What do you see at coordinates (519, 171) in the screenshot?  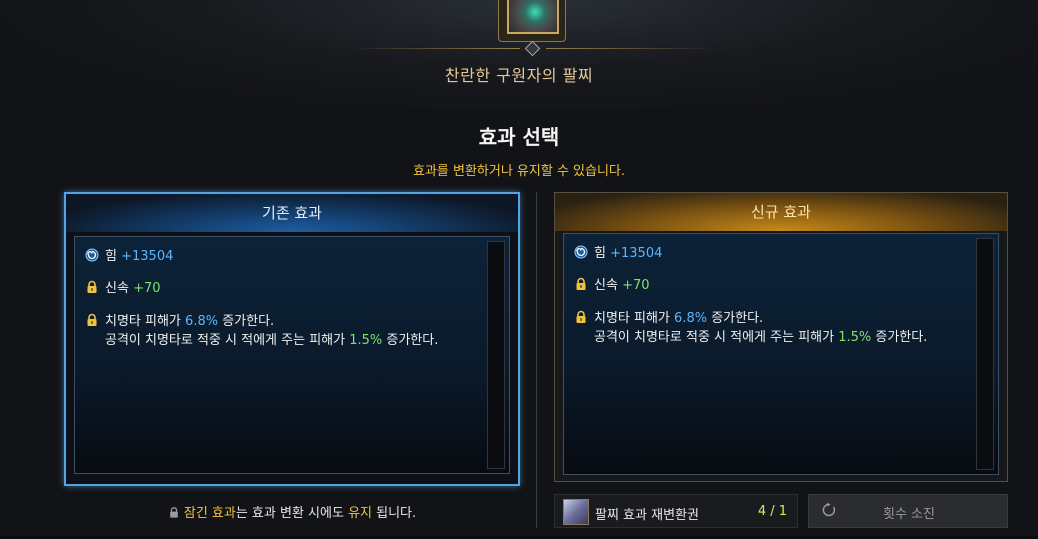 I see `section-subtitle: 효과를 변환하거나 유지할 수 있습니다.` at bounding box center [519, 171].